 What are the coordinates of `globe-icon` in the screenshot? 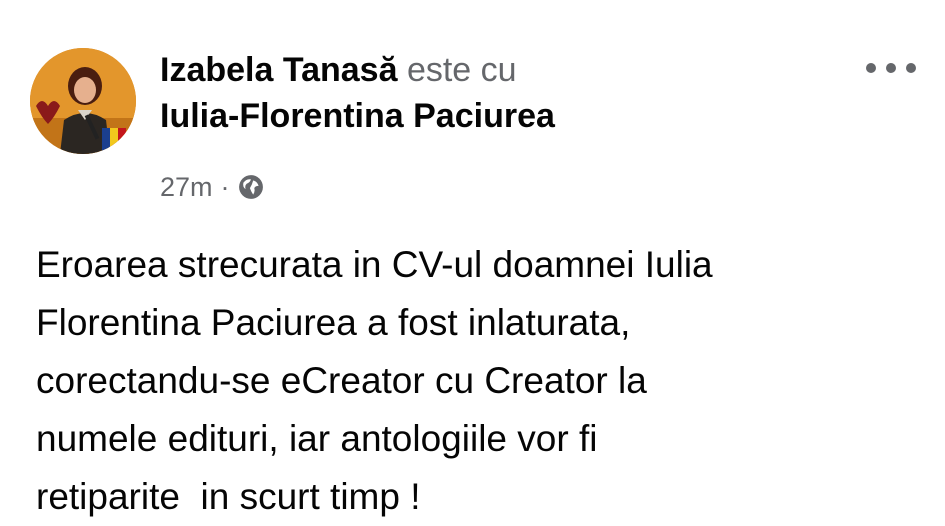 It's located at (251, 187).